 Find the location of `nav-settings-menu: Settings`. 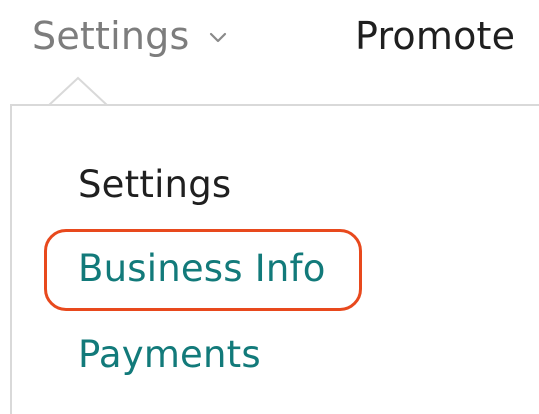

nav-settings-menu: Settings is located at coordinates (129, 36).